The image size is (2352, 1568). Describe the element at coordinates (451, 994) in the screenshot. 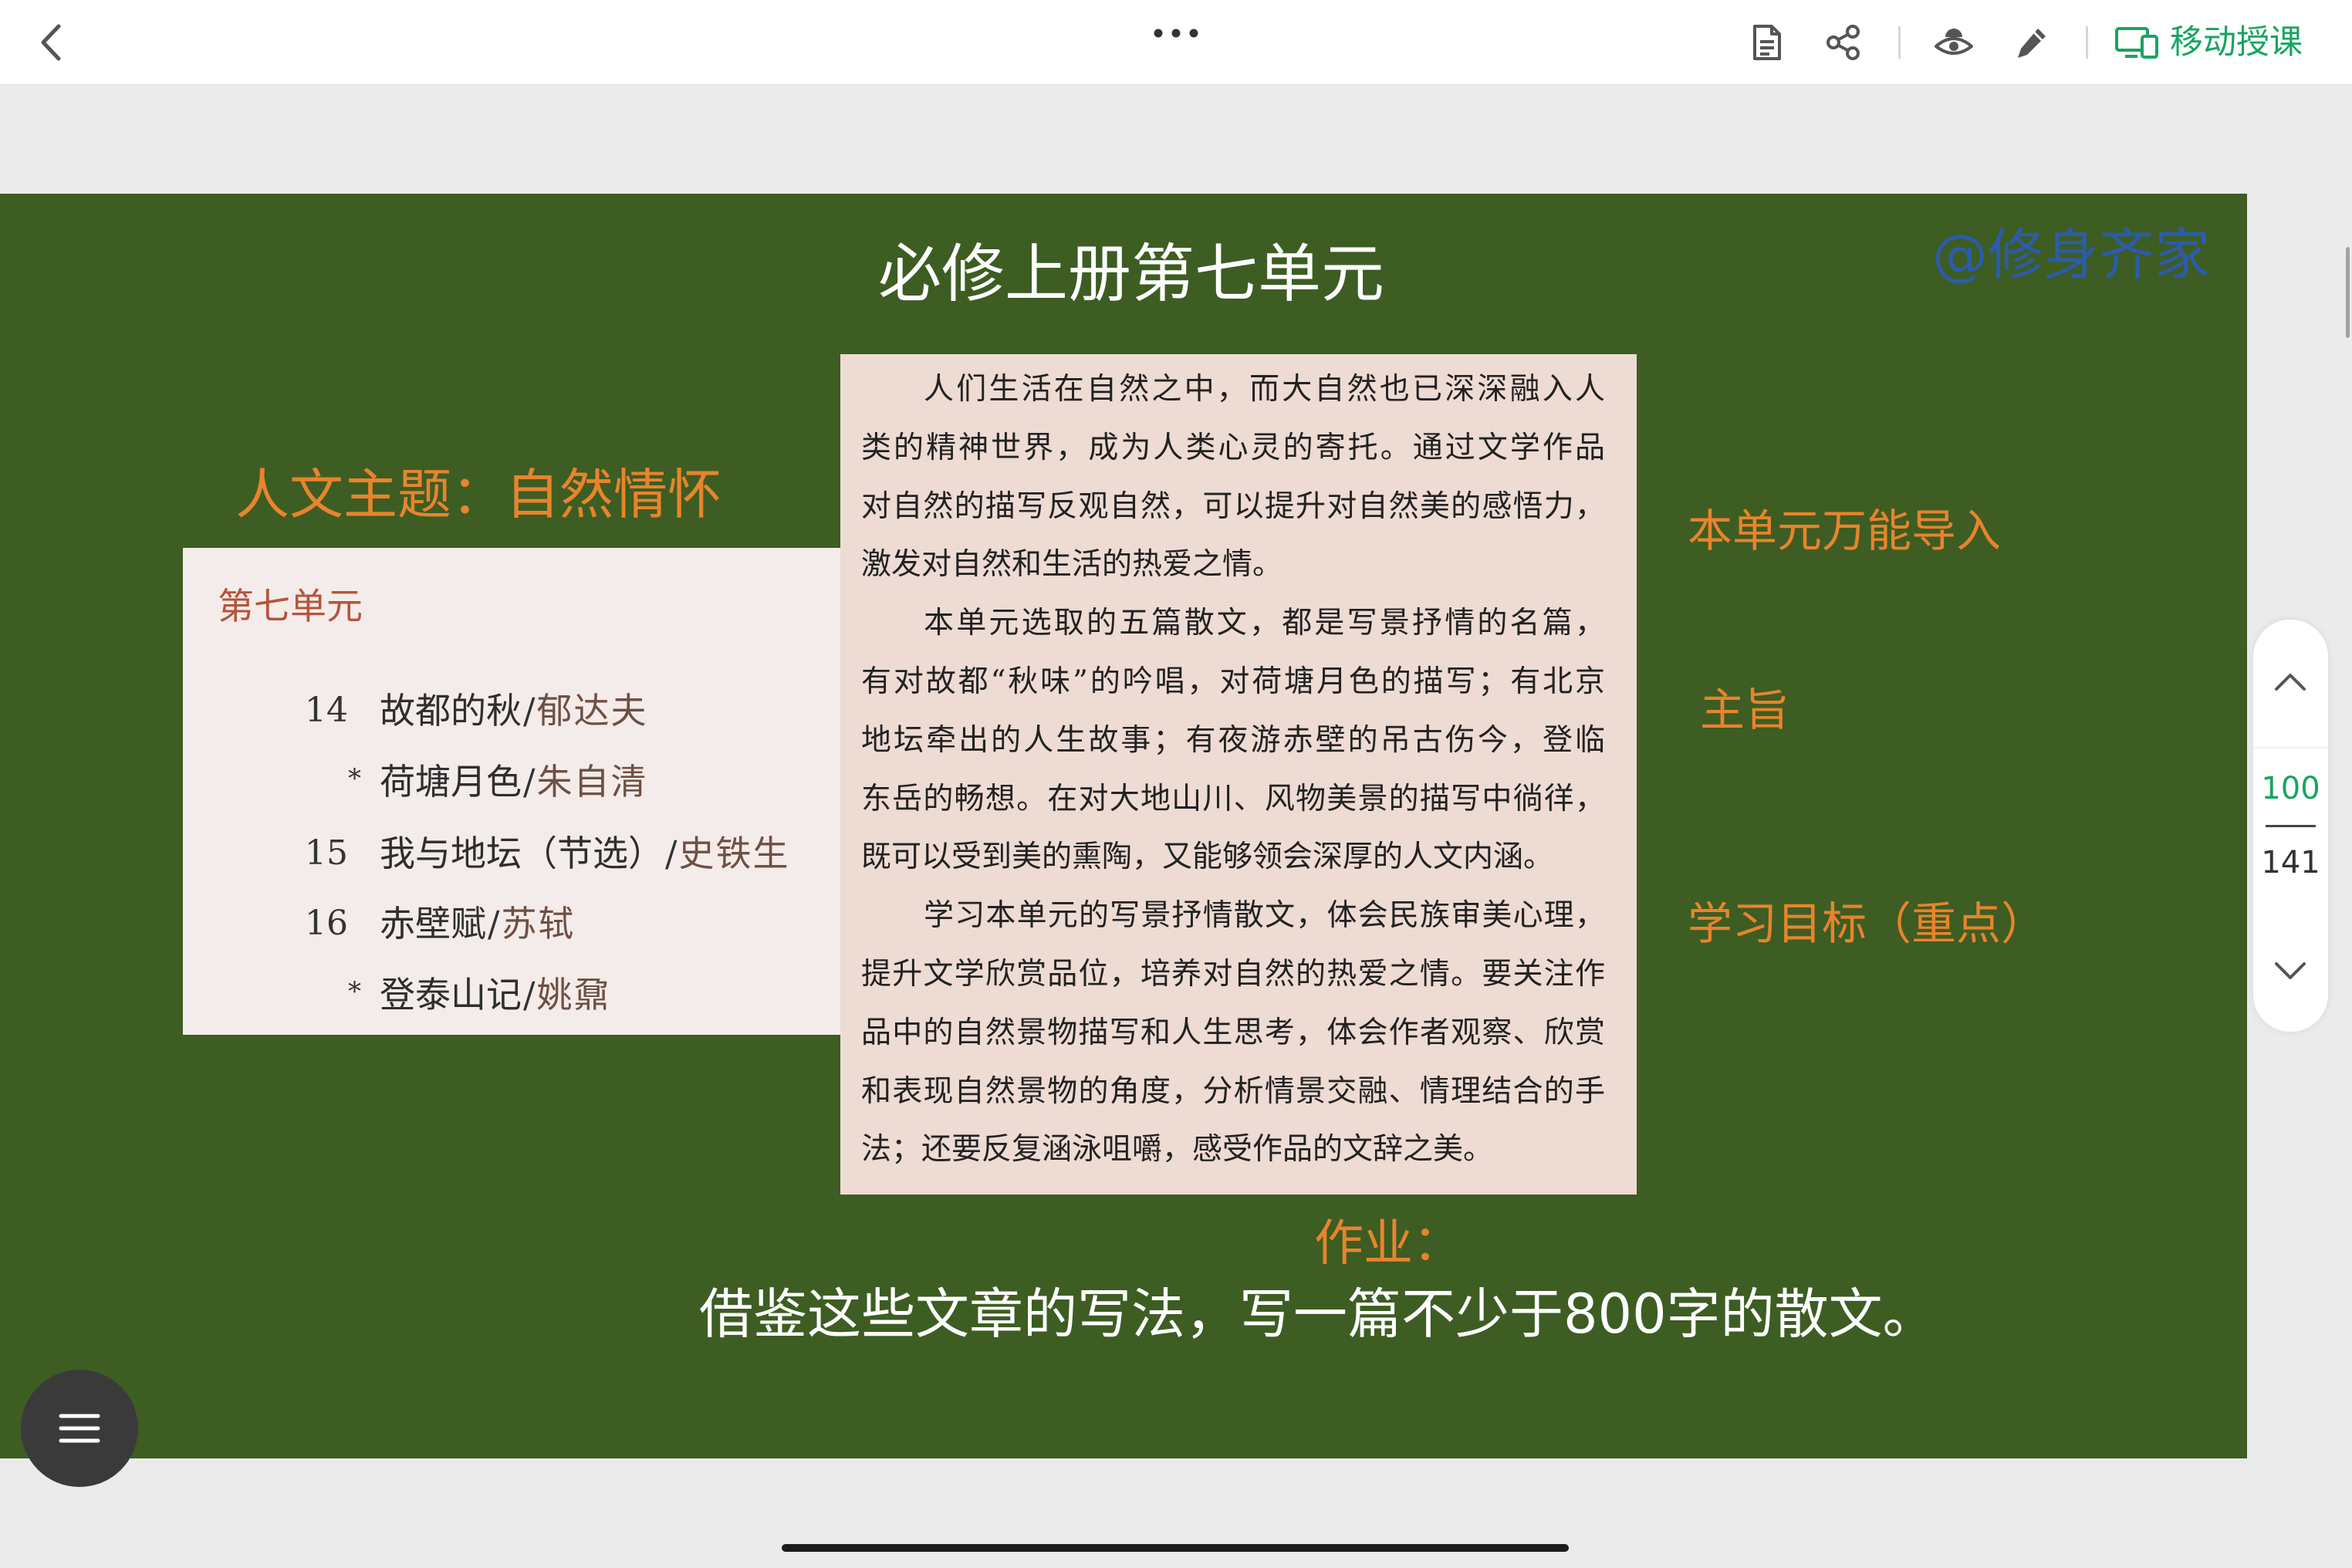

I see `lesson-title: 登泰山记` at that location.